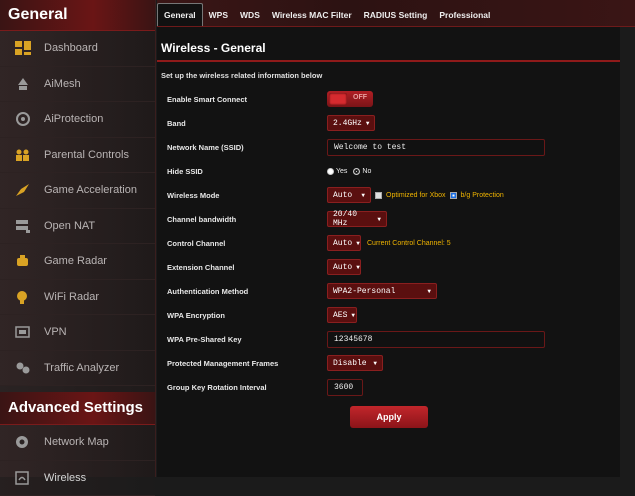 This screenshot has width=635, height=496. I want to click on wireless-mode-label: Wireless Mode, so click(193, 195).